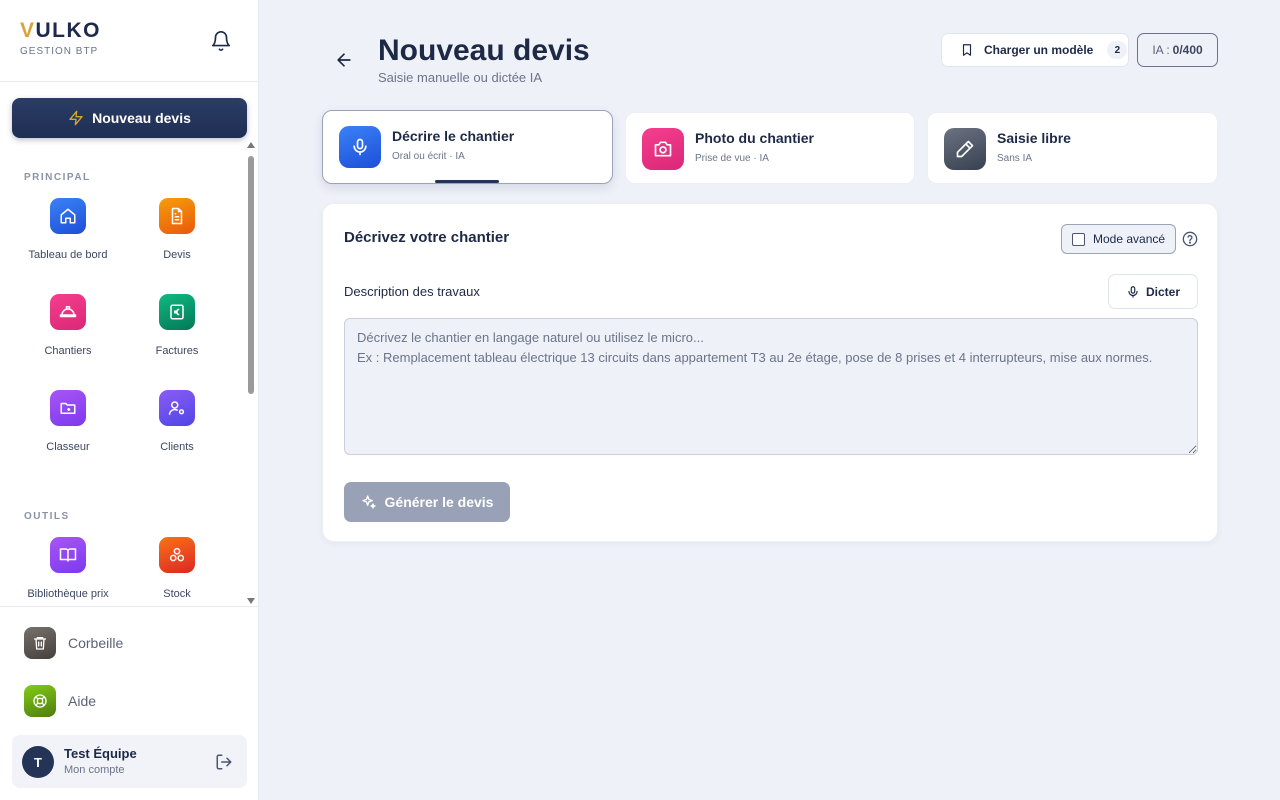  I want to click on book-icon, so click(68, 555).